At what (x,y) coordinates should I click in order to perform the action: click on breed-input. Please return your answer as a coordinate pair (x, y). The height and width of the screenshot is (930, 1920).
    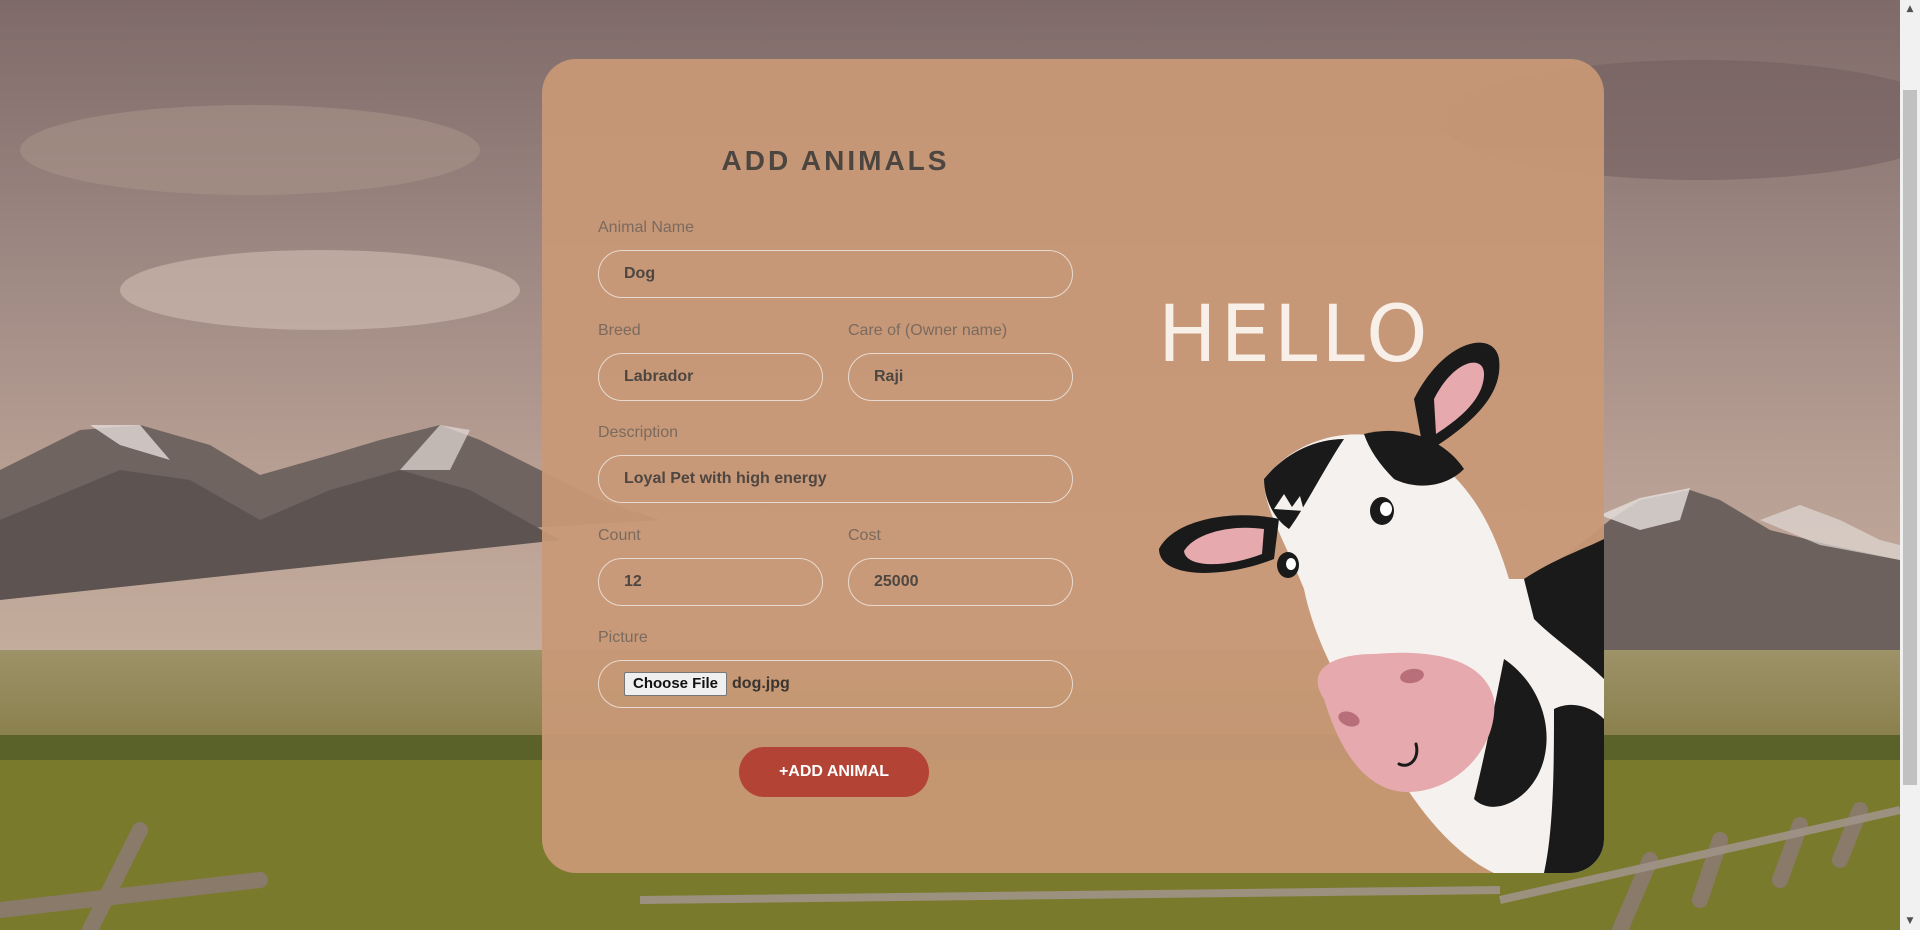
    Looking at the image, I should click on (710, 377).